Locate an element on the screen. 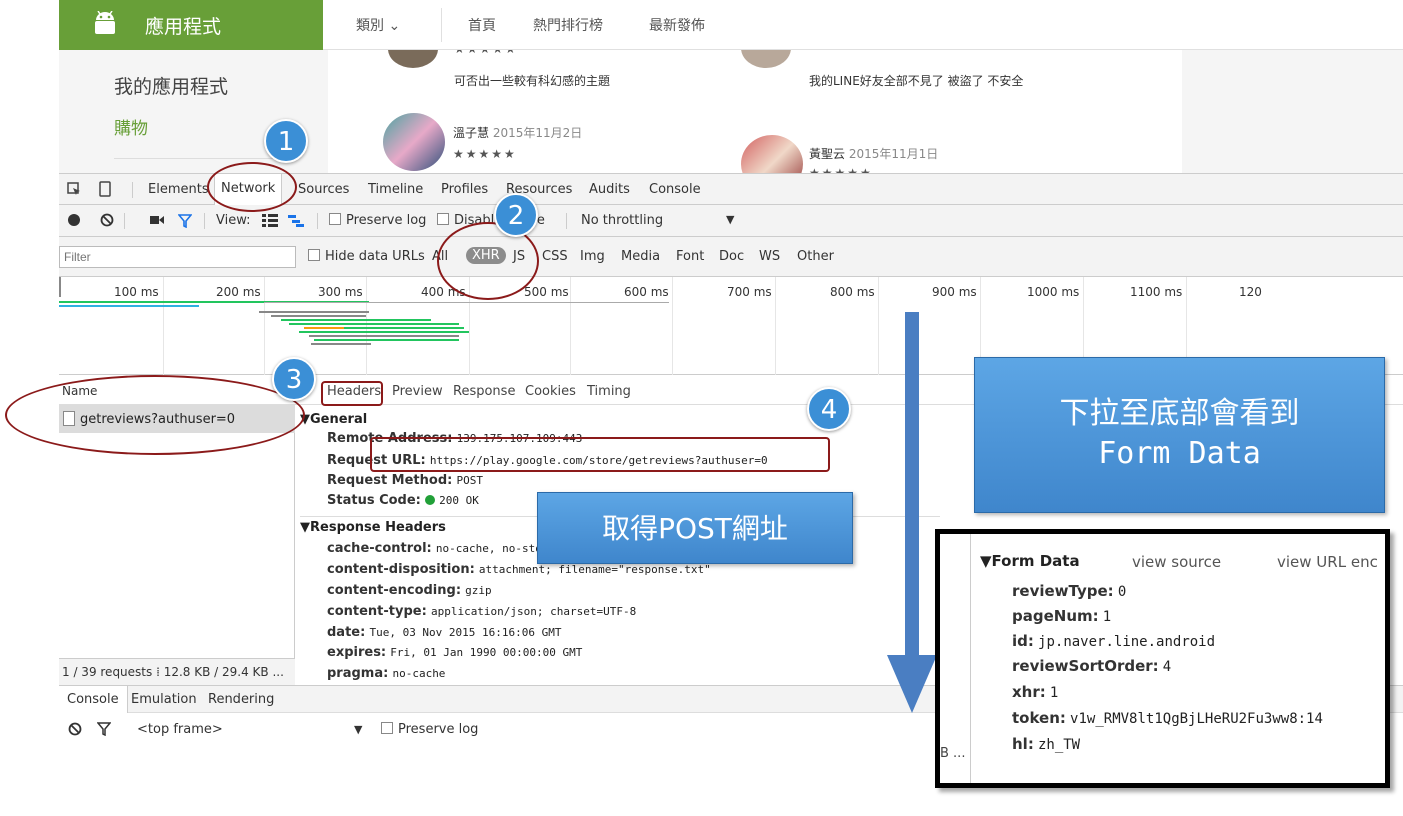 The image size is (1403, 816). highlight-network-tab is located at coordinates (252, 187).